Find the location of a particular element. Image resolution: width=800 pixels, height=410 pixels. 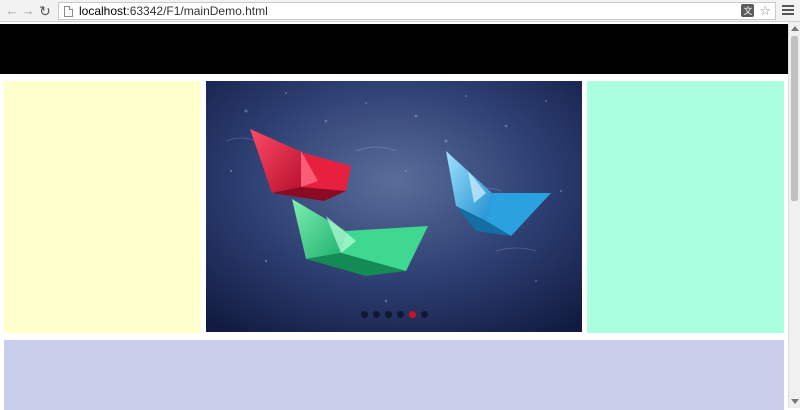

scroll-thumb is located at coordinates (794, 118).